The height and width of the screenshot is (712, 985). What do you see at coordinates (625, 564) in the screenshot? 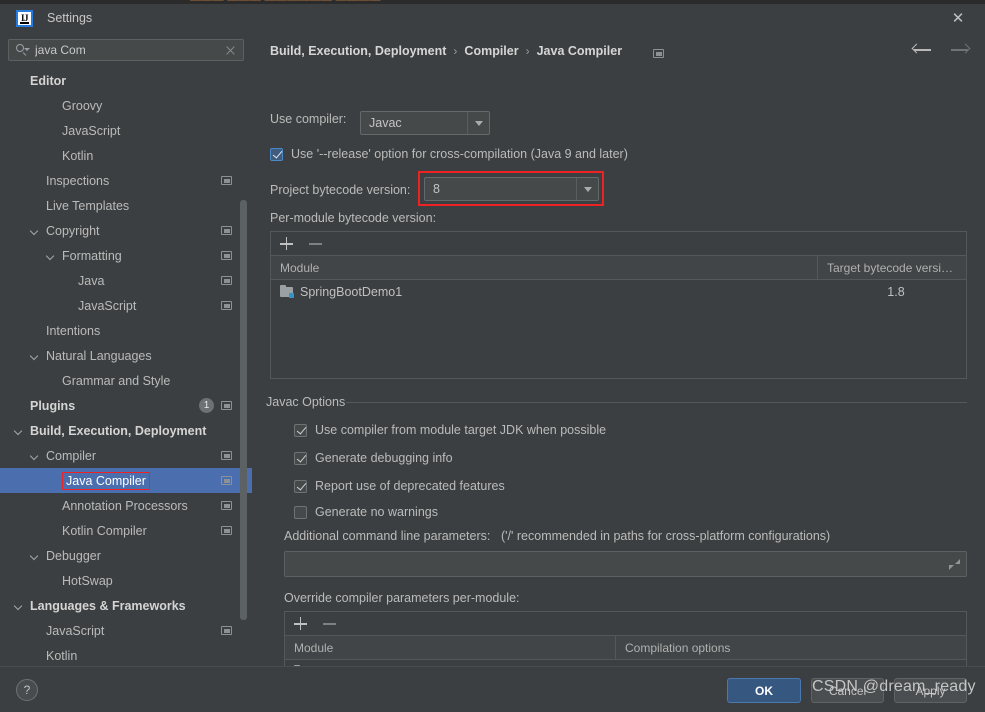
I see `additional-params-input` at bounding box center [625, 564].